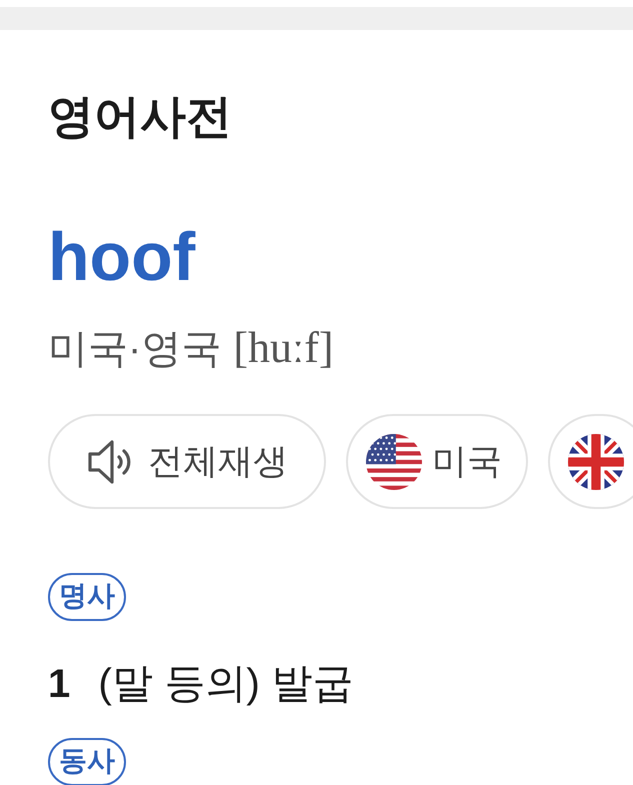 Image resolution: width=633 pixels, height=785 pixels. Describe the element at coordinates (140, 116) in the screenshot. I see `dictionary-title: 영어사전` at that location.